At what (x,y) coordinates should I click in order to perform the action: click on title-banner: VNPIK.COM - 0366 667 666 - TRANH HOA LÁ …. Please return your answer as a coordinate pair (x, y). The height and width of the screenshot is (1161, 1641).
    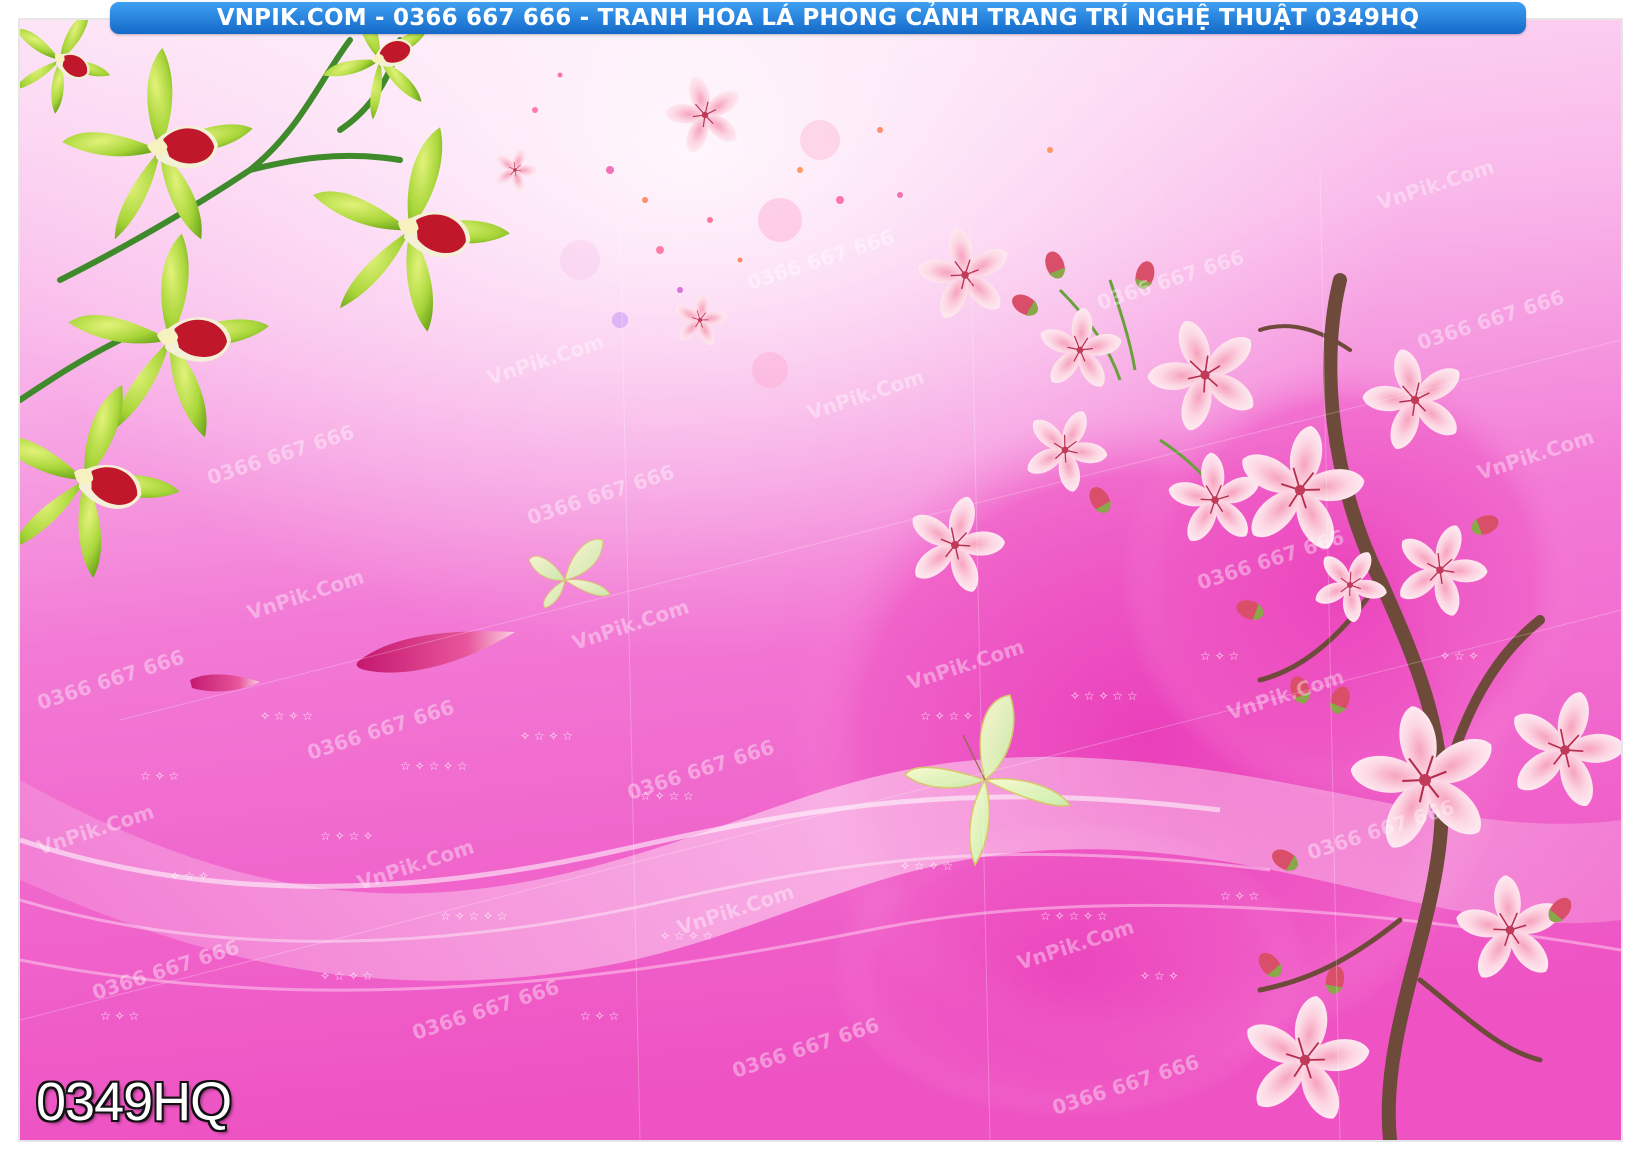
    Looking at the image, I should click on (818, 18).